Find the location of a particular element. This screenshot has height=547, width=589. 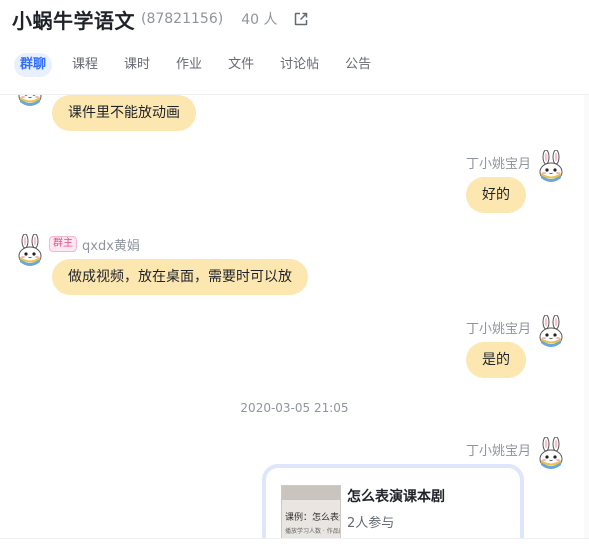

title-row: 小蜗牛学语文 (87821156) 40 人 is located at coordinates (160, 19).